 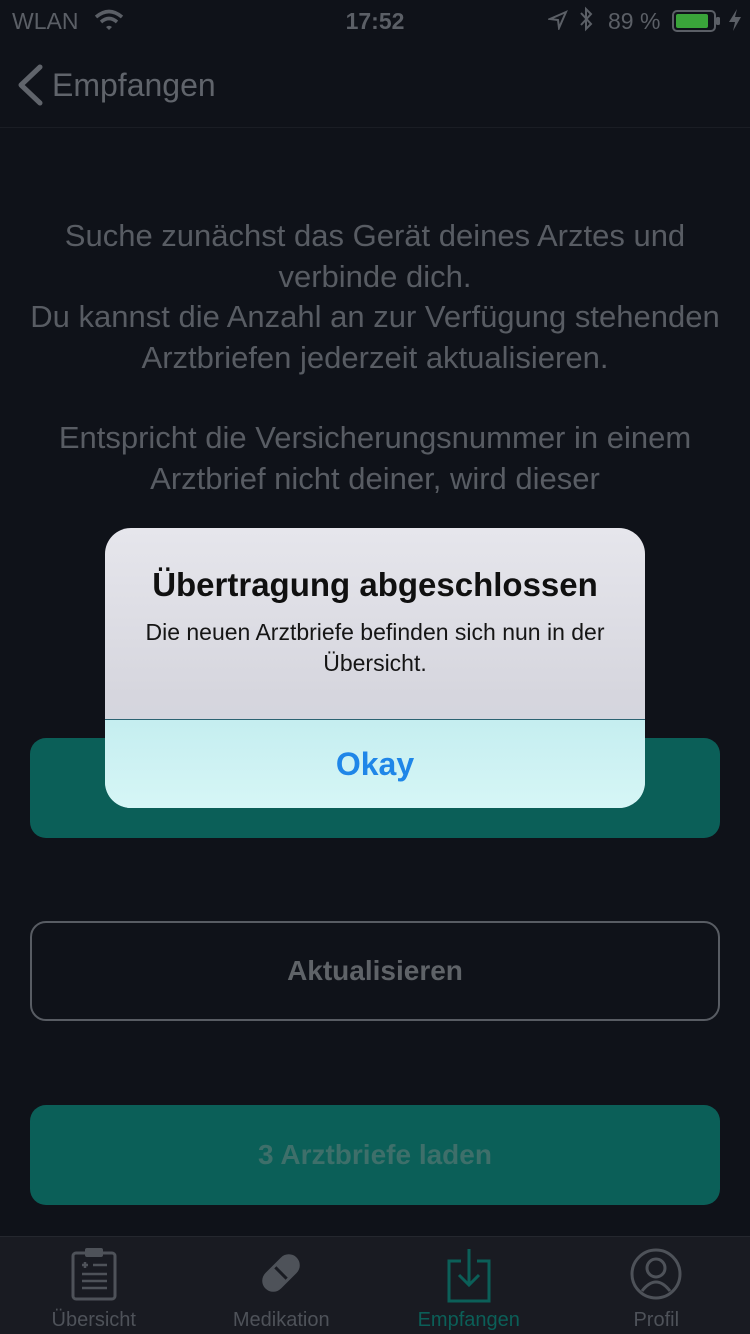 I want to click on pill-icon, so click(x=281, y=1275).